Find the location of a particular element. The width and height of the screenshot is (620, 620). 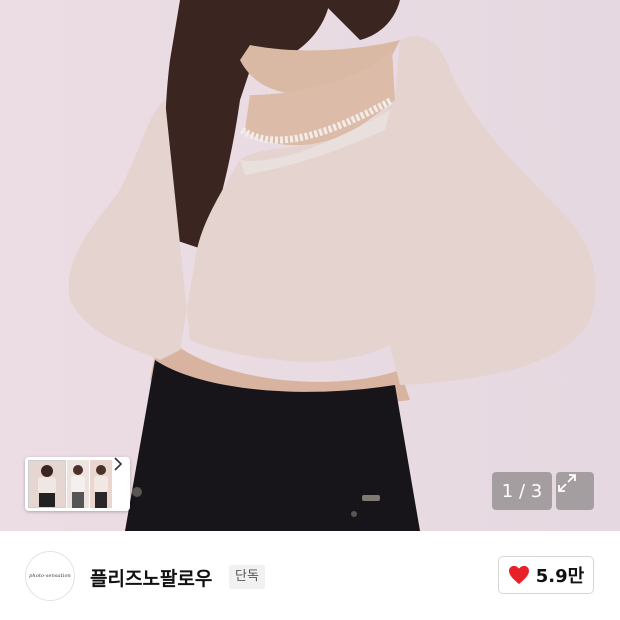

exclusive-badge: 단독 is located at coordinates (247, 577).